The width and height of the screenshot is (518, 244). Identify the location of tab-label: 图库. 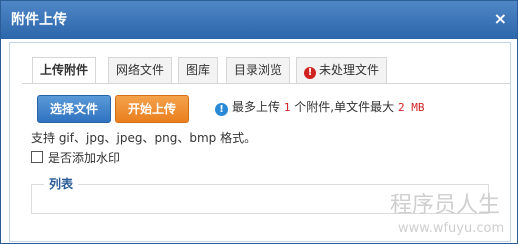
(198, 70).